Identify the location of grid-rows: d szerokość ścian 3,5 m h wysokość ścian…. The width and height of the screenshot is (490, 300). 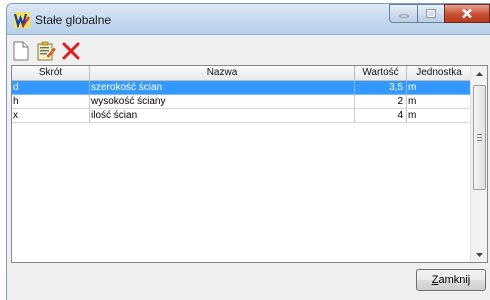
(242, 102).